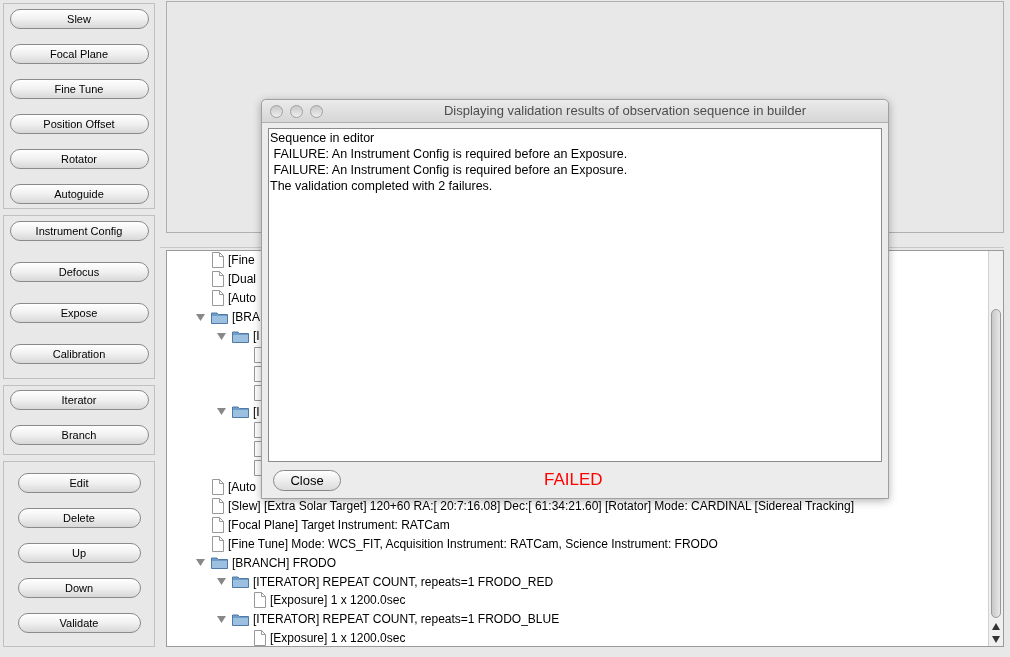 The width and height of the screenshot is (1010, 657). Describe the element at coordinates (624, 111) in the screenshot. I see `window-title: Displaying validation results of observation sequence in builder` at that location.